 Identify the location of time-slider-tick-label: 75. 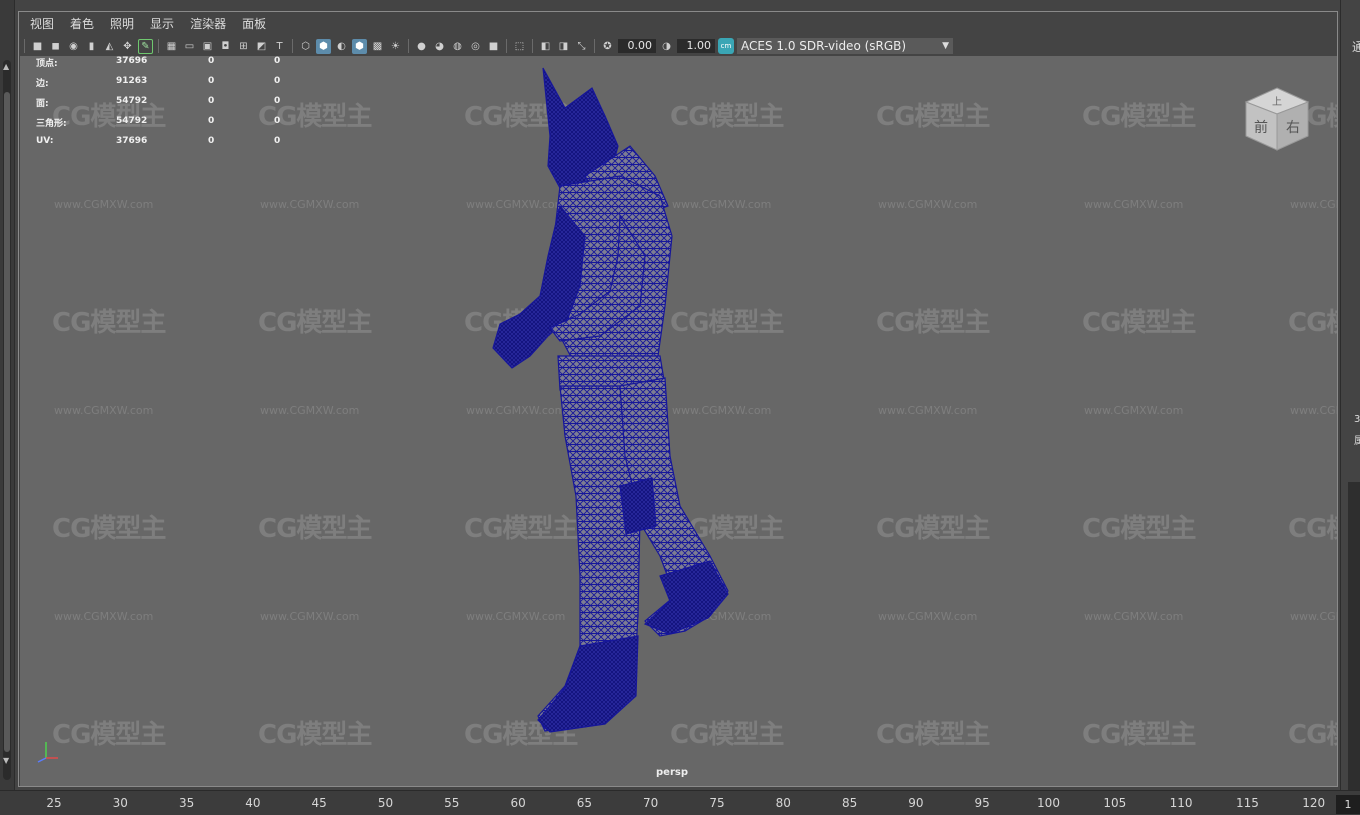
(717, 803).